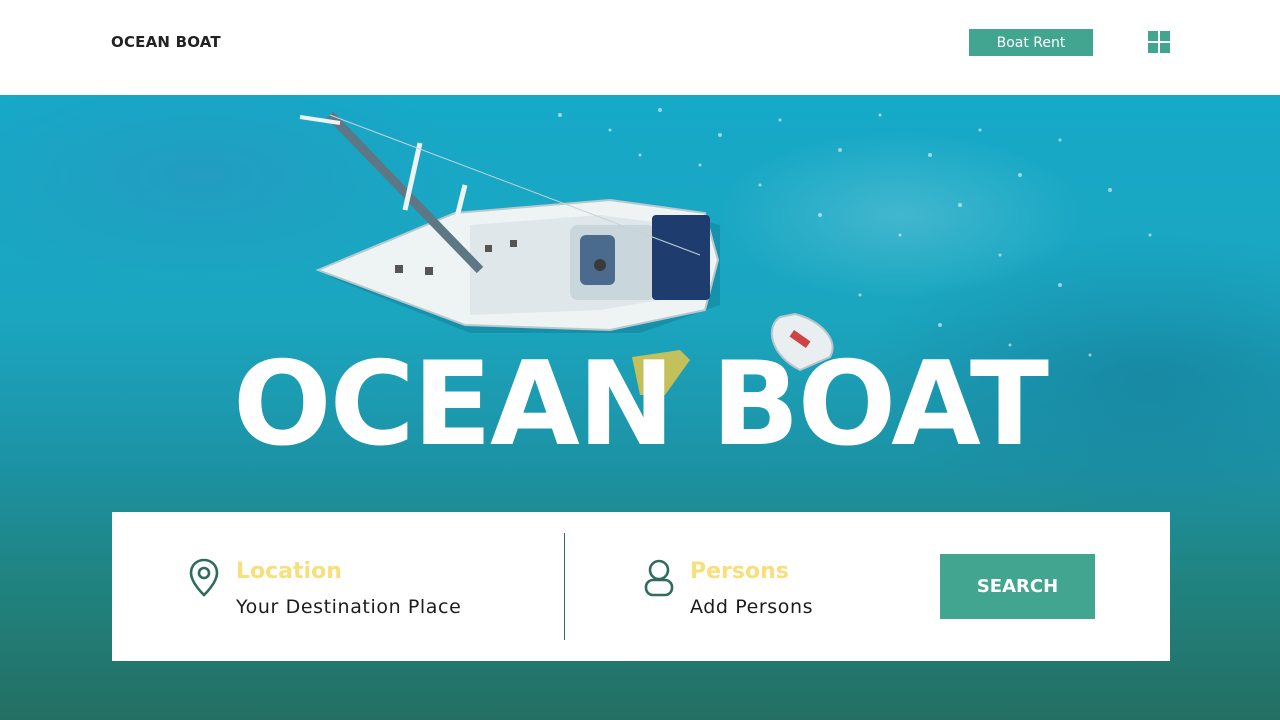 Image resolution: width=1280 pixels, height=720 pixels. Describe the element at coordinates (640, 47) in the screenshot. I see `top-header: OCEAN BOAT Boat Rent` at that location.